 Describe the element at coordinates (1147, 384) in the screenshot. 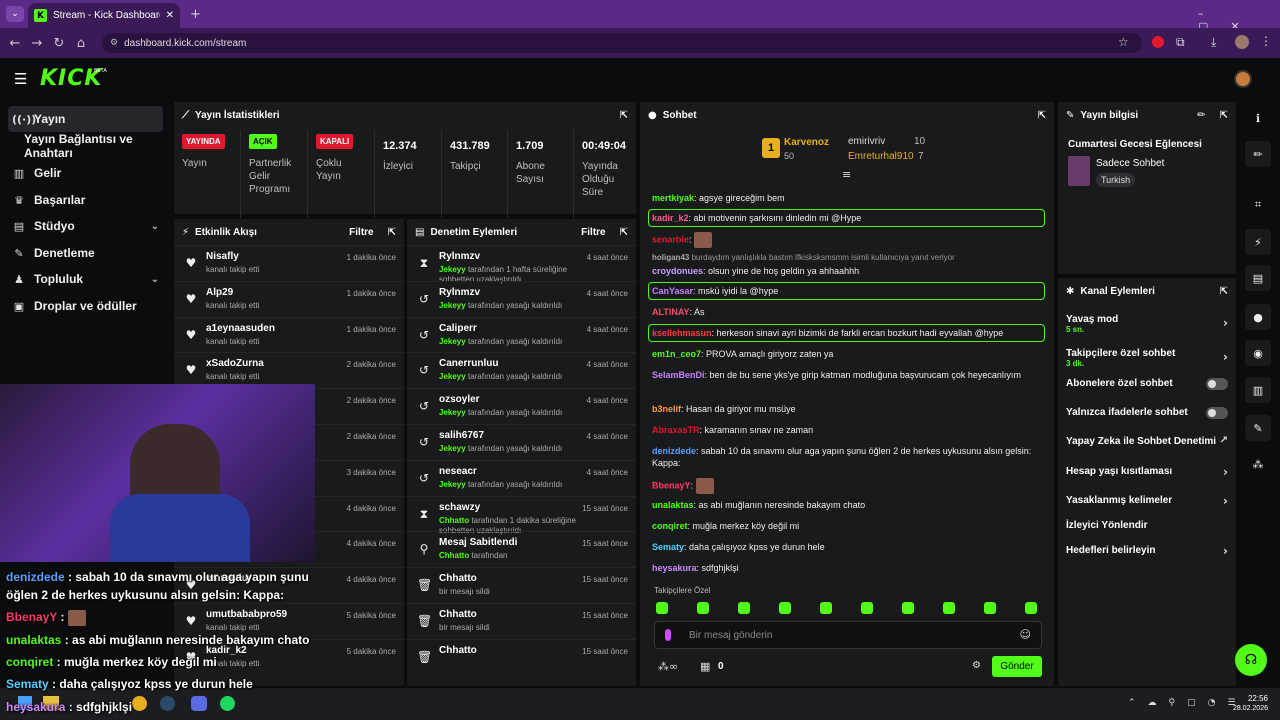

I see `channel-action-item: Abonelere özel sohbet` at that location.